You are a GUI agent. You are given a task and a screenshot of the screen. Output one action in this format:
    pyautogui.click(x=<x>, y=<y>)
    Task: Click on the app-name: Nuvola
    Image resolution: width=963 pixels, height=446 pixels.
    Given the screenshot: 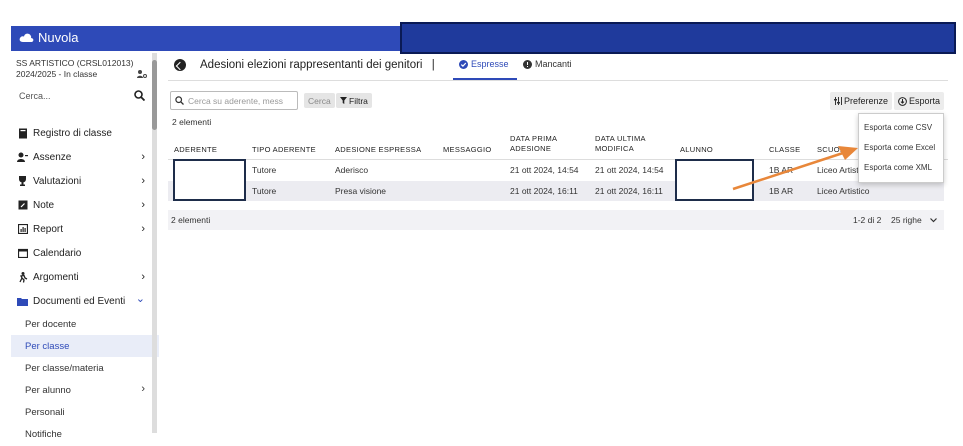 What is the action you would take?
    pyautogui.click(x=58, y=37)
    